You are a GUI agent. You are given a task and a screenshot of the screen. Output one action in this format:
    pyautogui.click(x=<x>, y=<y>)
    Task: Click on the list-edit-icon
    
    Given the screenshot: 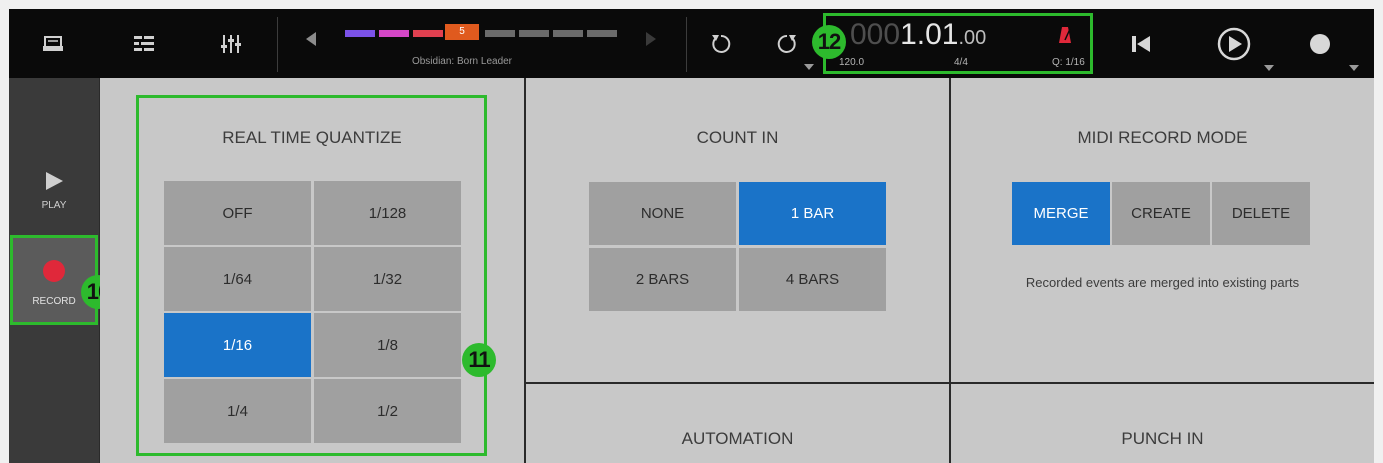 What is the action you would take?
    pyautogui.click(x=144, y=43)
    